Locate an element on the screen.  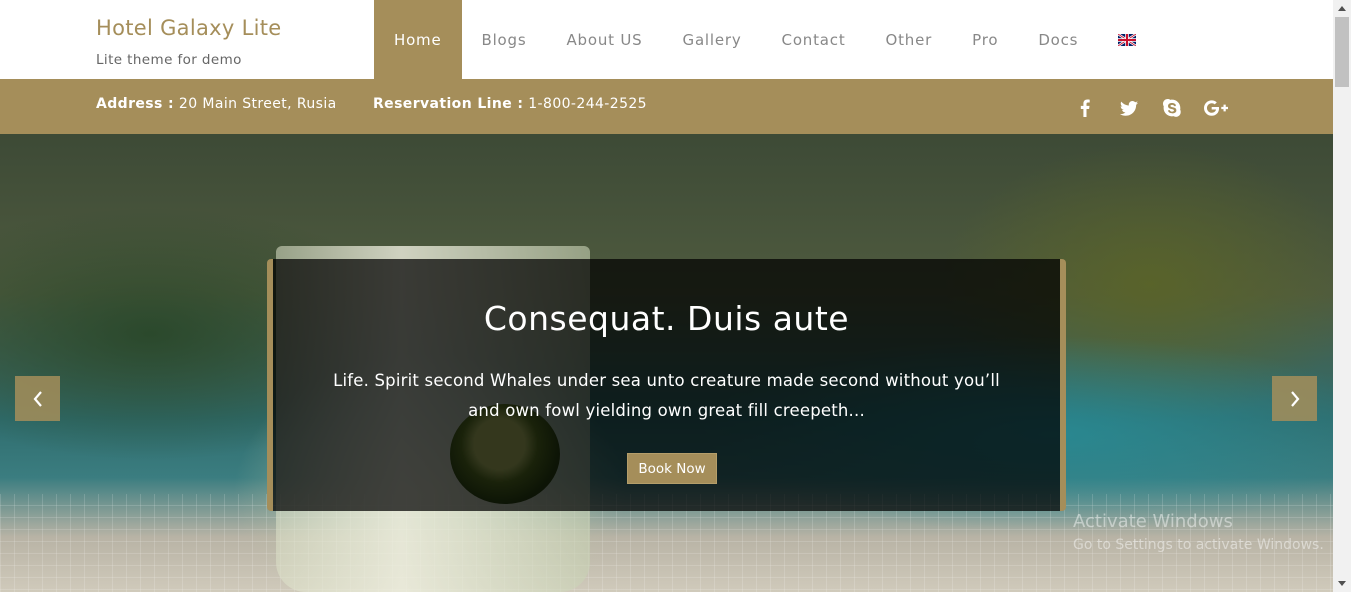
slide-title: Consequat. Duis aute is located at coordinates (666, 318).